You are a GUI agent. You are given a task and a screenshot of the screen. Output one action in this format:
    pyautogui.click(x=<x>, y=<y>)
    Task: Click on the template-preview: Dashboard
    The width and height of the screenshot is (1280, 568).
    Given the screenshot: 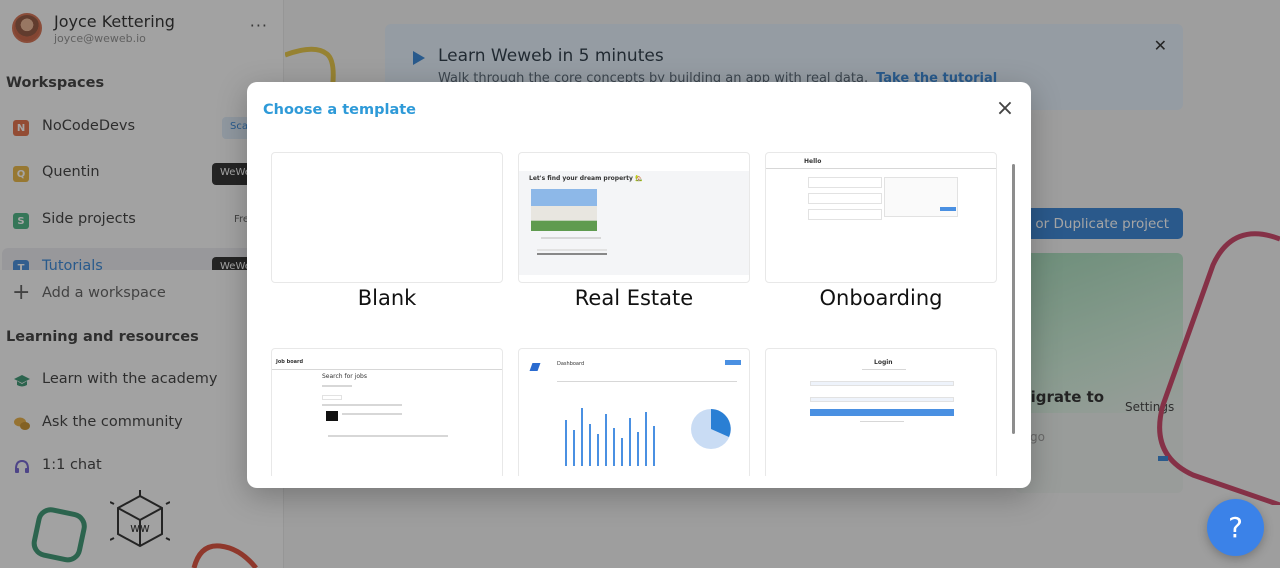 What is the action you would take?
    pyautogui.click(x=634, y=412)
    